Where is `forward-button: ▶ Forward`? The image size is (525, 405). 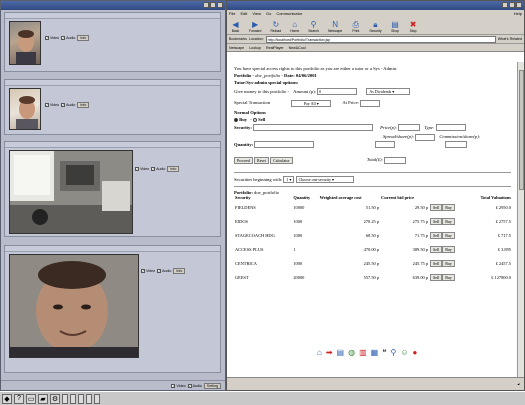
forward-button: ▶ Forward is located at coordinates (255, 26).